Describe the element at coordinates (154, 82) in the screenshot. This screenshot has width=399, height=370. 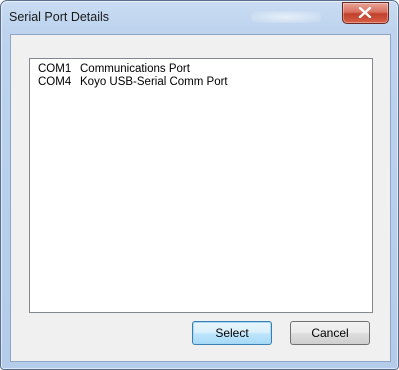
I see `port-description: Koyo USB-Serial Comm Port` at that location.